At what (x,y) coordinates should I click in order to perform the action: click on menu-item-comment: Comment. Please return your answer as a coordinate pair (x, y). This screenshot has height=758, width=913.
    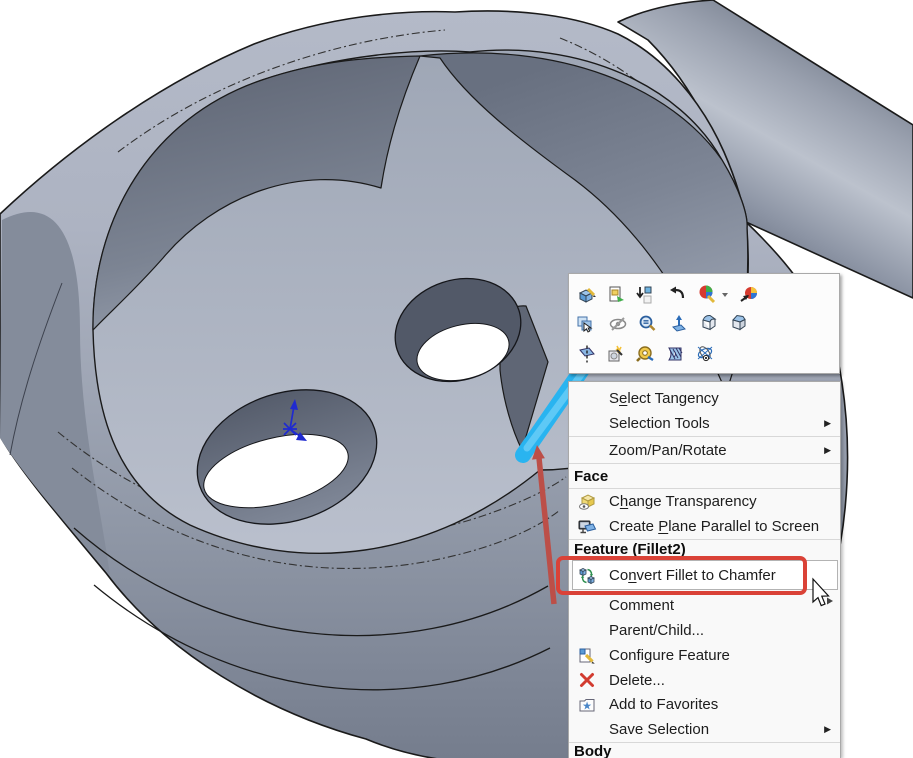
    Looking at the image, I should click on (704, 605).